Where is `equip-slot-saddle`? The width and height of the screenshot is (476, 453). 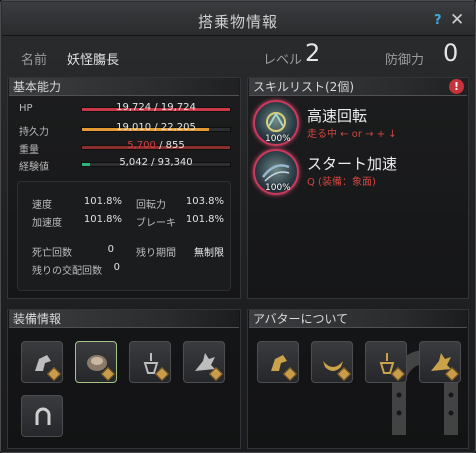 equip-slot-saddle is located at coordinates (96, 362).